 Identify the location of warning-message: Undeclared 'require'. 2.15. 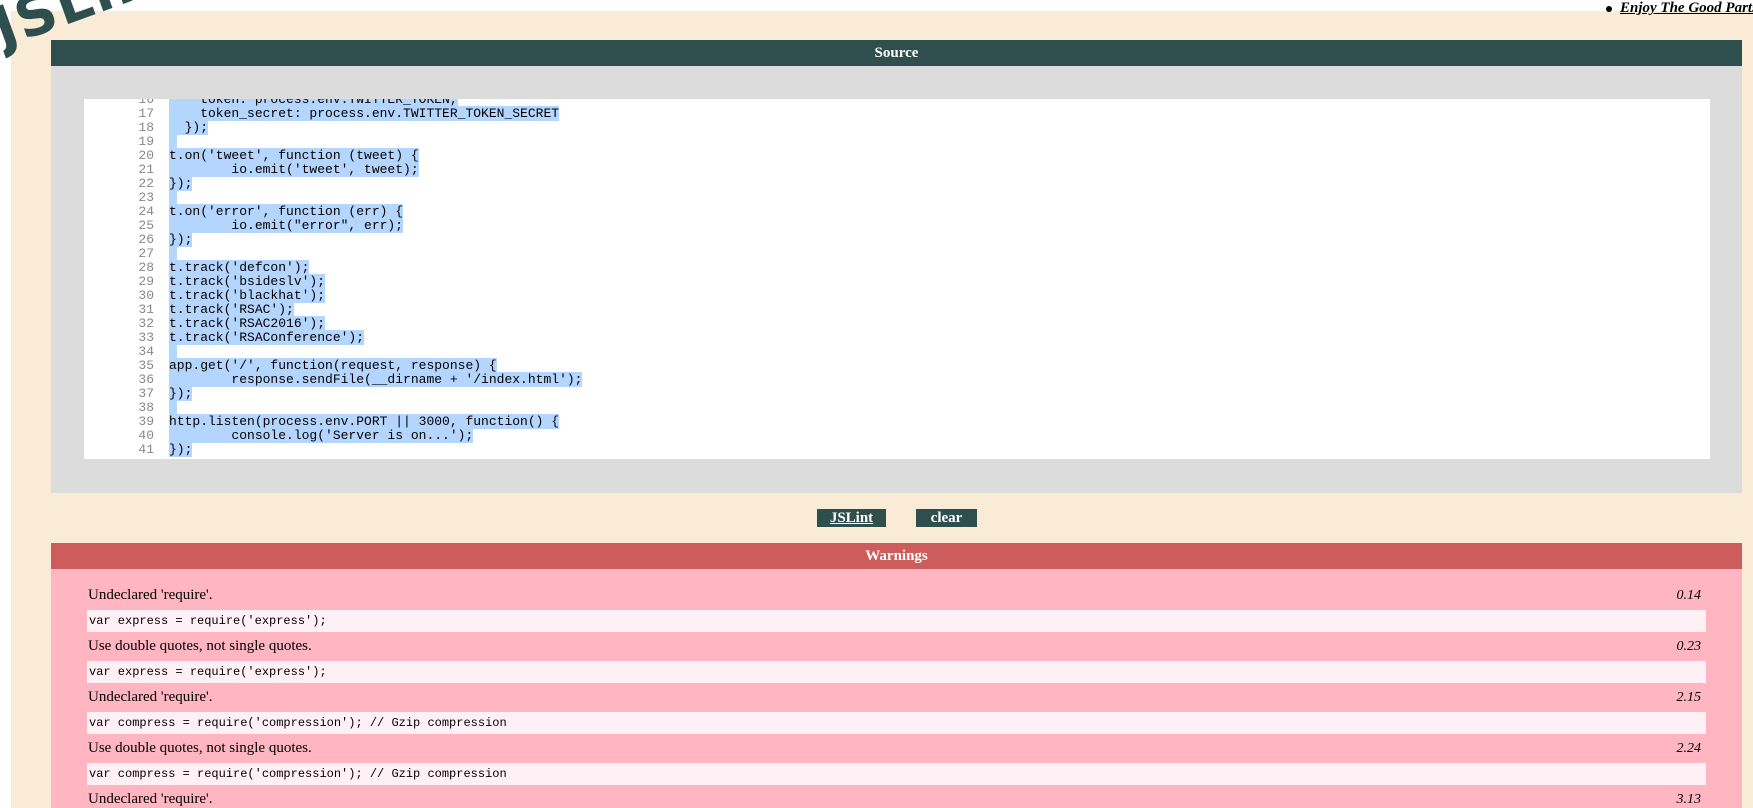
(896, 697).